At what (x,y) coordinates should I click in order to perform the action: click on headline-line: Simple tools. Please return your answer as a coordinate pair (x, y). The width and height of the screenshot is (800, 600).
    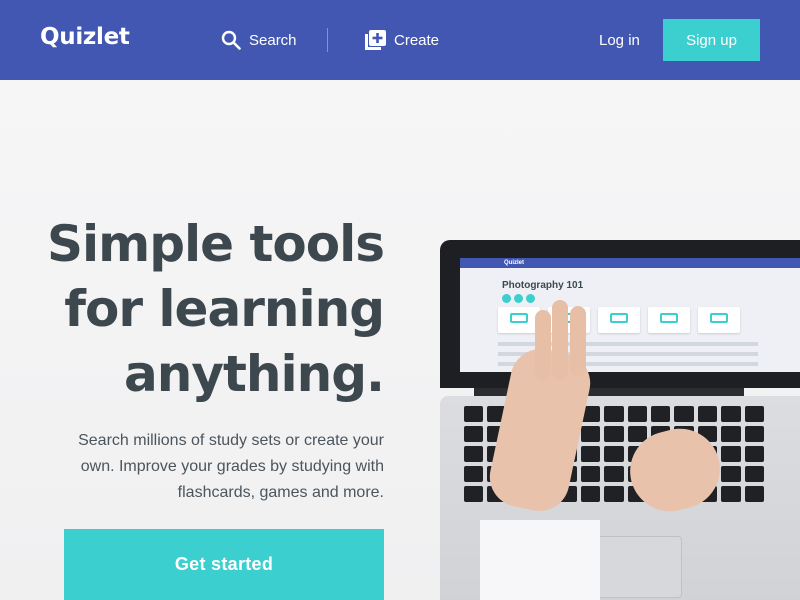
    Looking at the image, I should click on (216, 244).